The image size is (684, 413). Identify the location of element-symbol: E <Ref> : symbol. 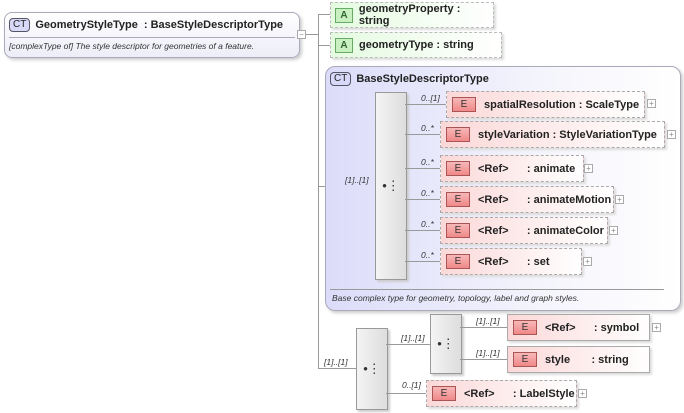
(578, 327).